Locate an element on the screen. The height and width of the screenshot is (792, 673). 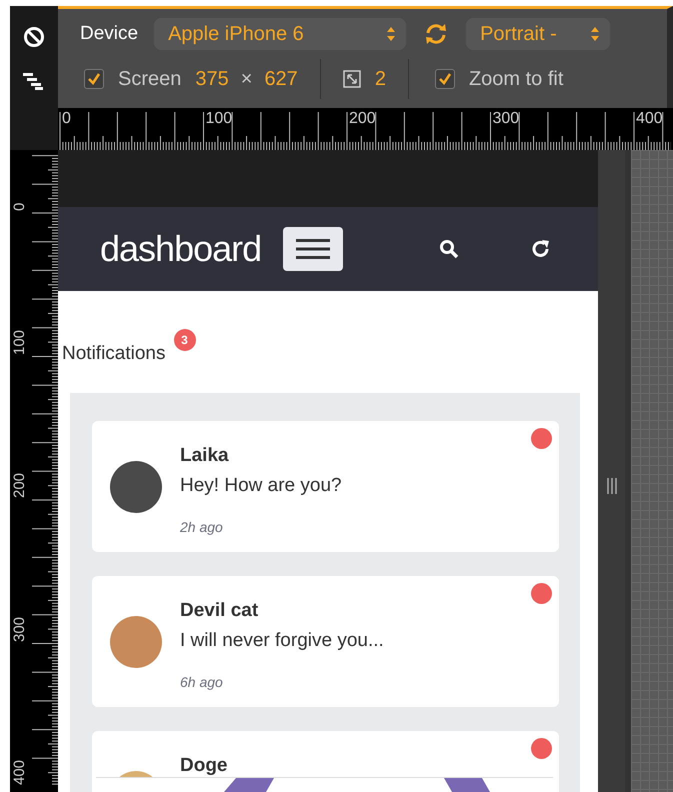
notification-card: Laika Hey! How are you? 2h ago is located at coordinates (325, 486).